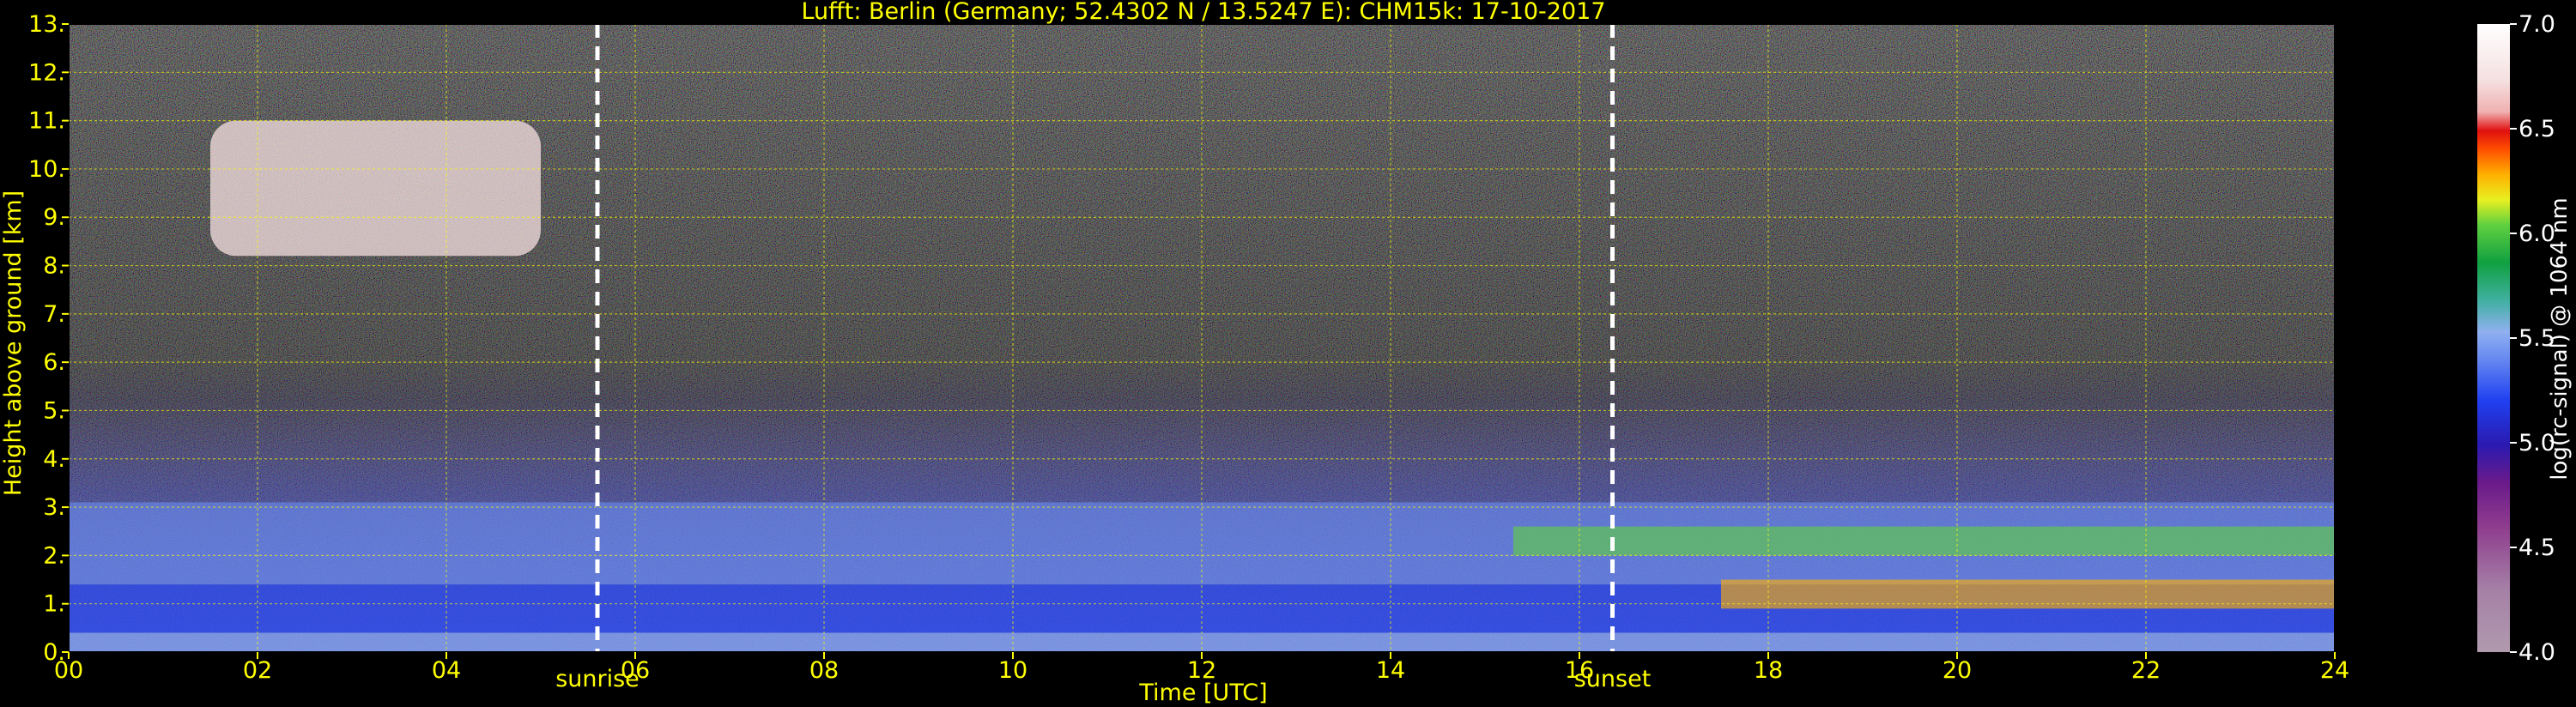 This screenshot has height=707, width=2576. What do you see at coordinates (635, 670) in the screenshot?
I see `x-tick-label: 06` at bounding box center [635, 670].